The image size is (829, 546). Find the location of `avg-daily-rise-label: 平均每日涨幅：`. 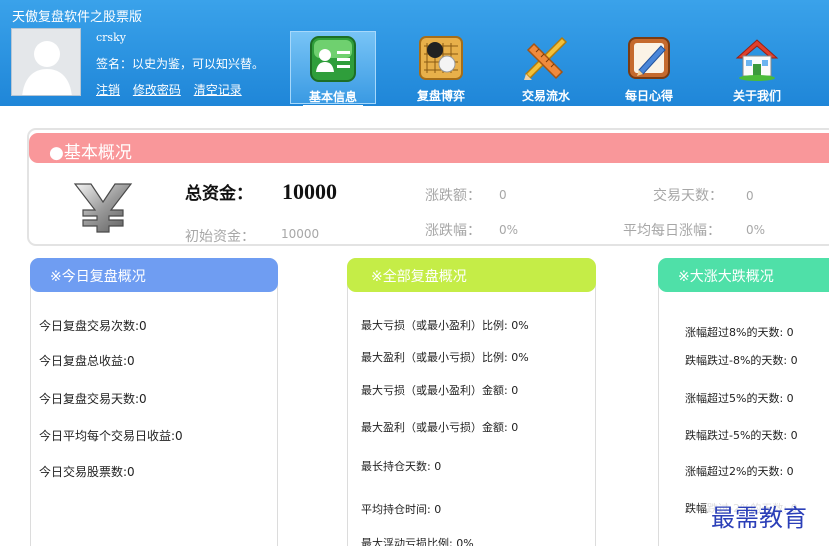

avg-daily-rise-label: 平均每日涨幅： is located at coordinates (672, 231).